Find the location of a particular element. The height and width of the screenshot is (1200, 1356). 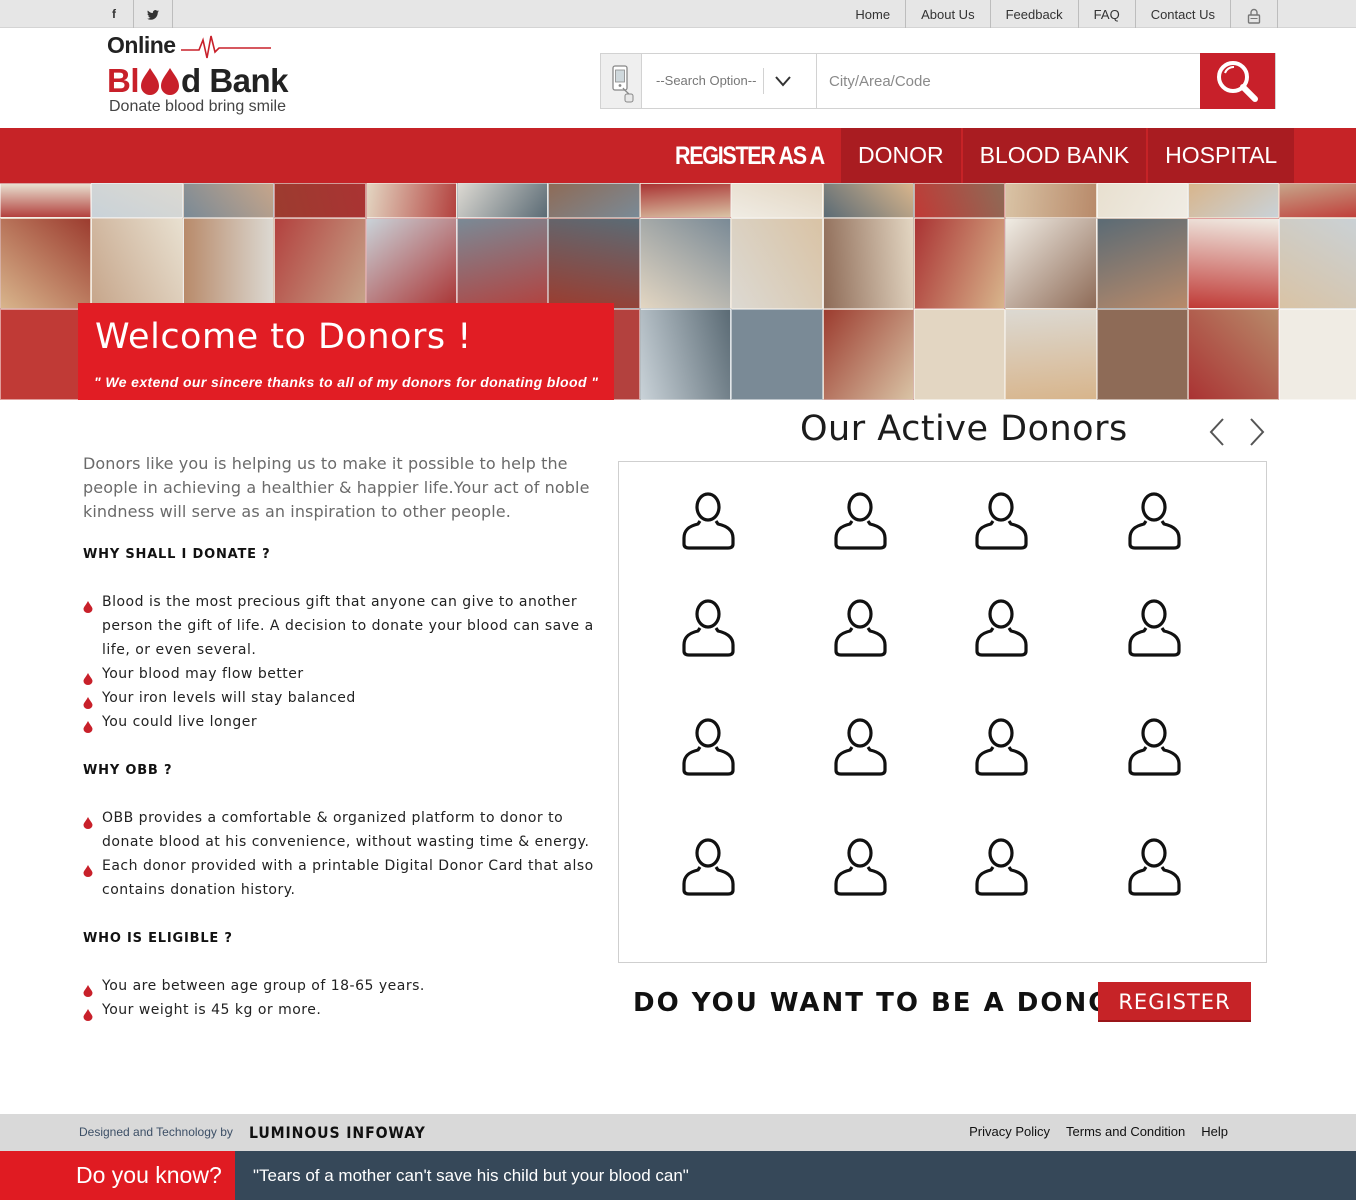

search-option-select: --Search Option-- is located at coordinates (729, 81).